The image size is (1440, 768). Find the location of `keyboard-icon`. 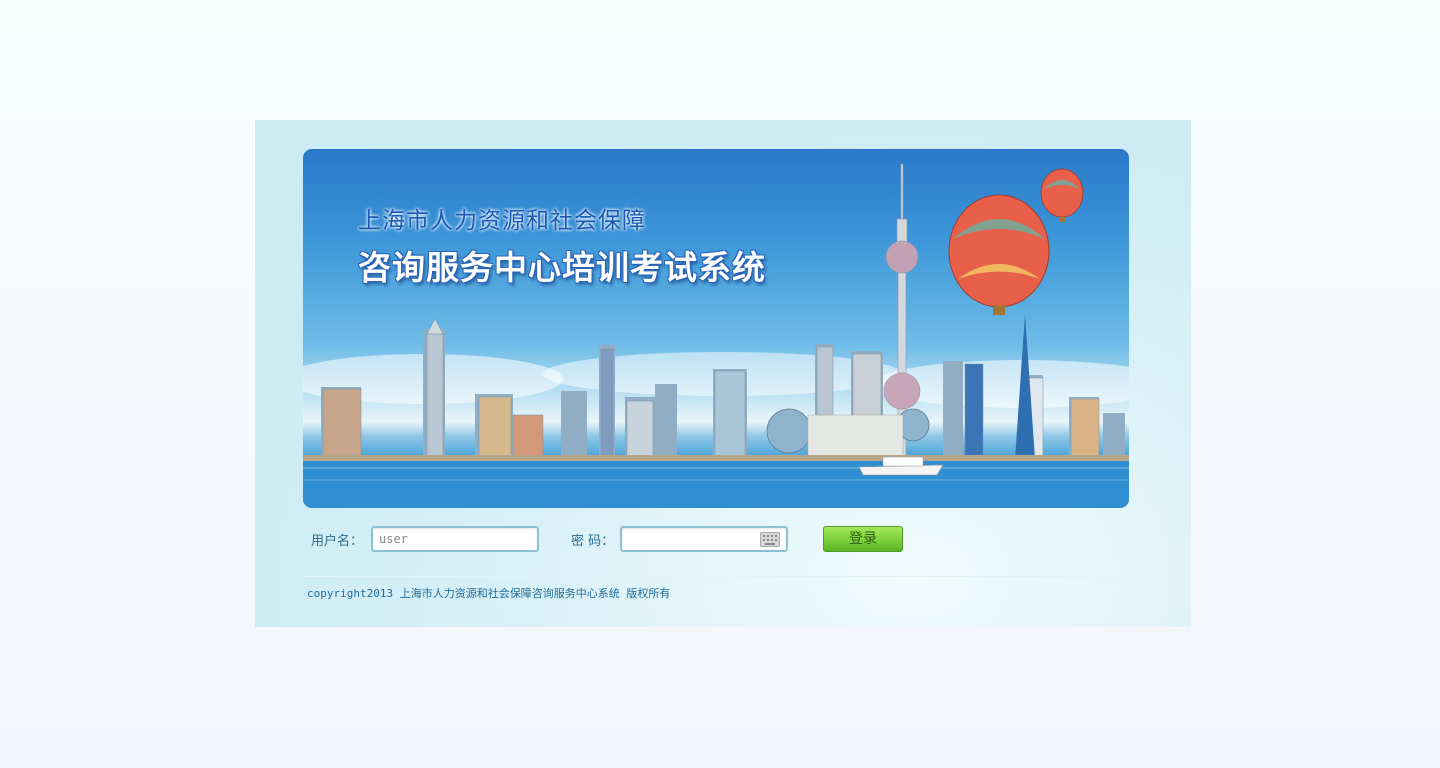

keyboard-icon is located at coordinates (770, 539).